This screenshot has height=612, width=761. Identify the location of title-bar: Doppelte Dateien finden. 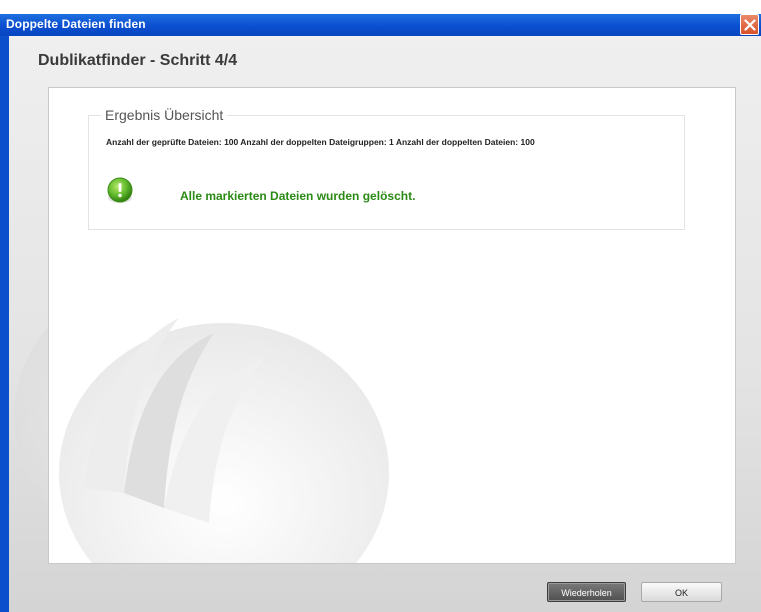
(380, 25).